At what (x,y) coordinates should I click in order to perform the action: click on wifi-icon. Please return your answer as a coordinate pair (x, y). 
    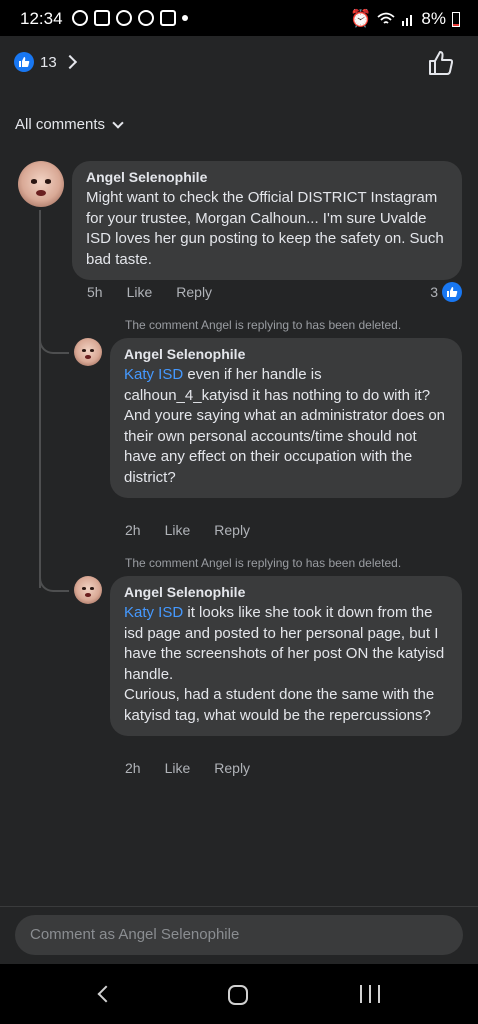
    Looking at the image, I should click on (386, 18).